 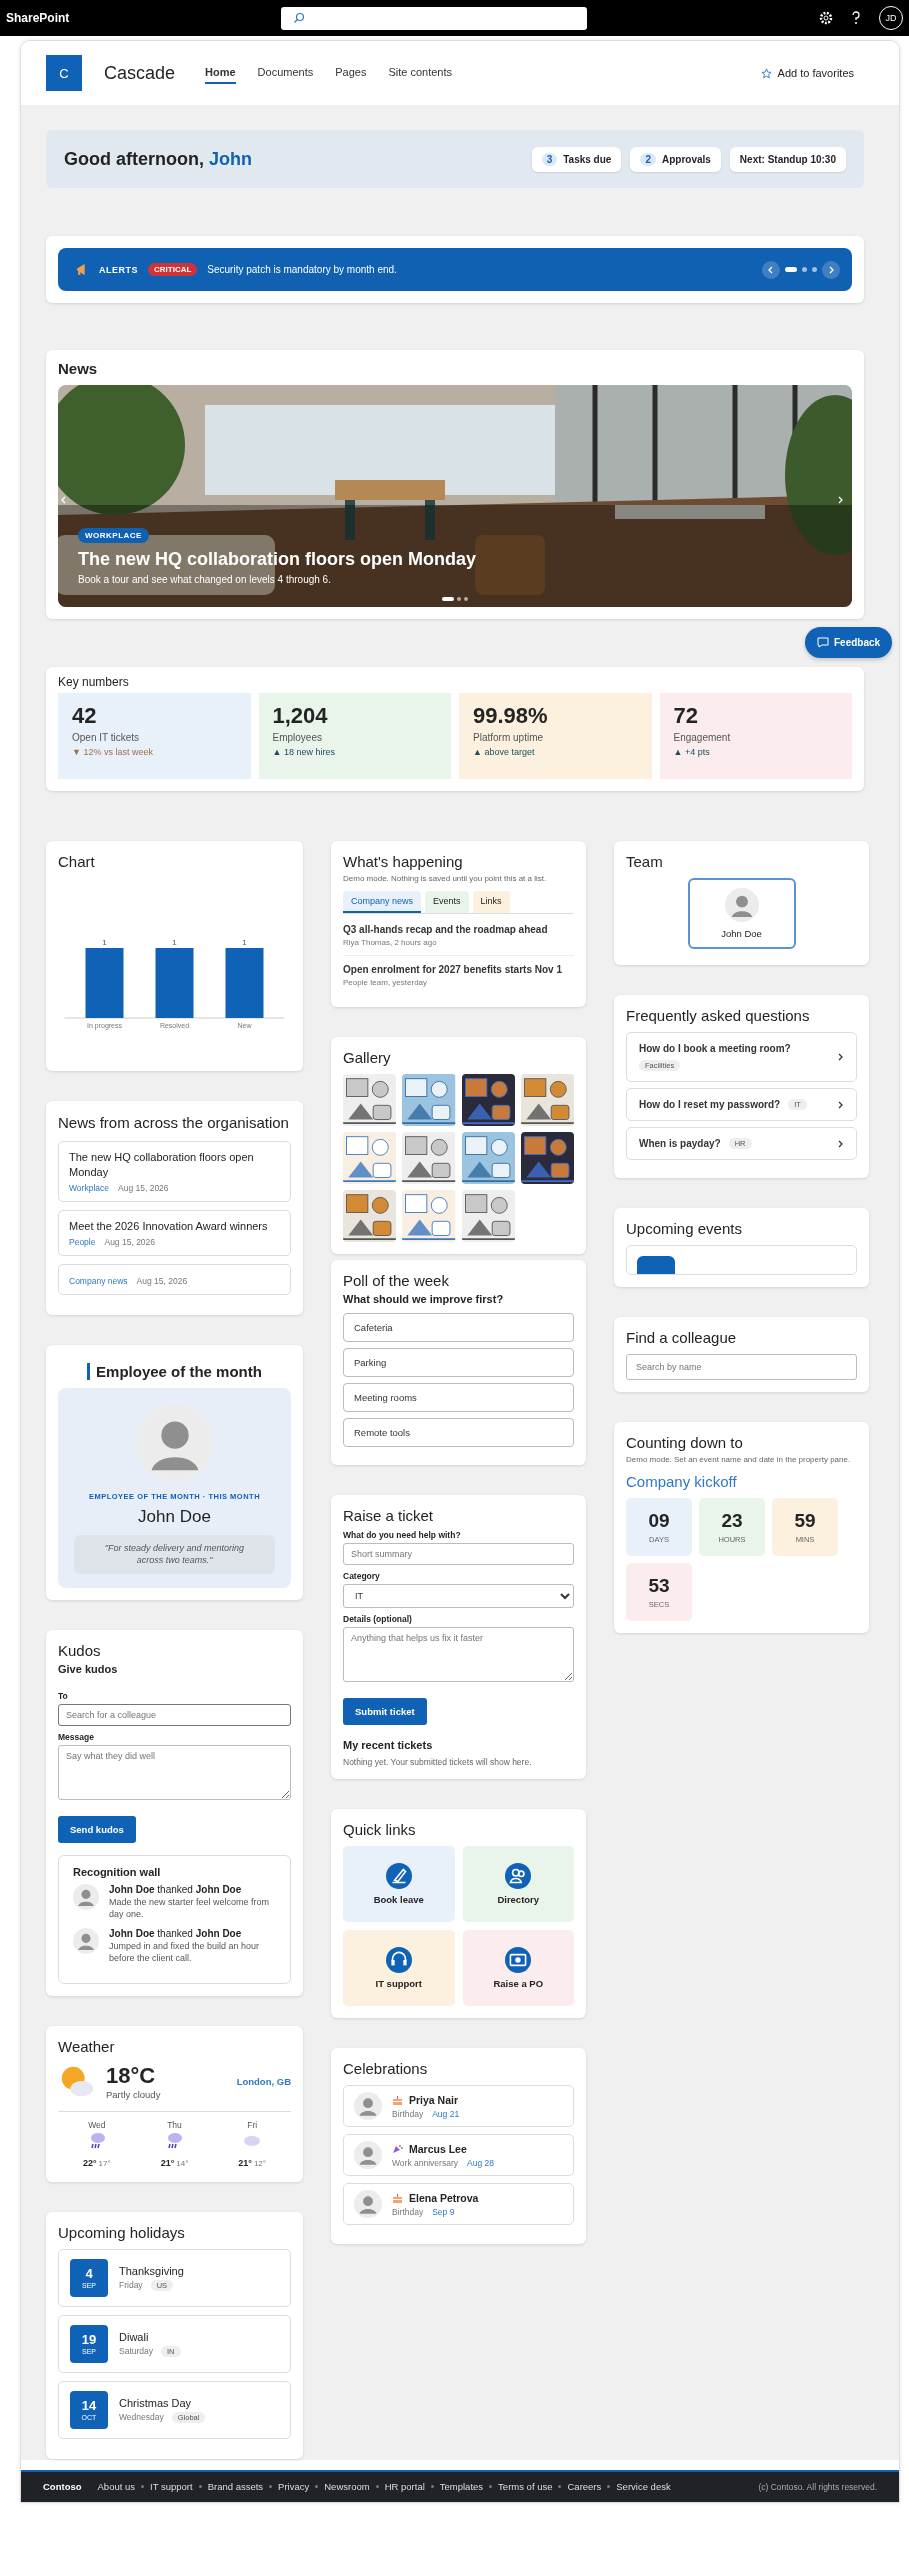 What do you see at coordinates (438, 1762) in the screenshot?
I see `empty-message: Nothing yet. Your submitted tickets will show here.` at bounding box center [438, 1762].